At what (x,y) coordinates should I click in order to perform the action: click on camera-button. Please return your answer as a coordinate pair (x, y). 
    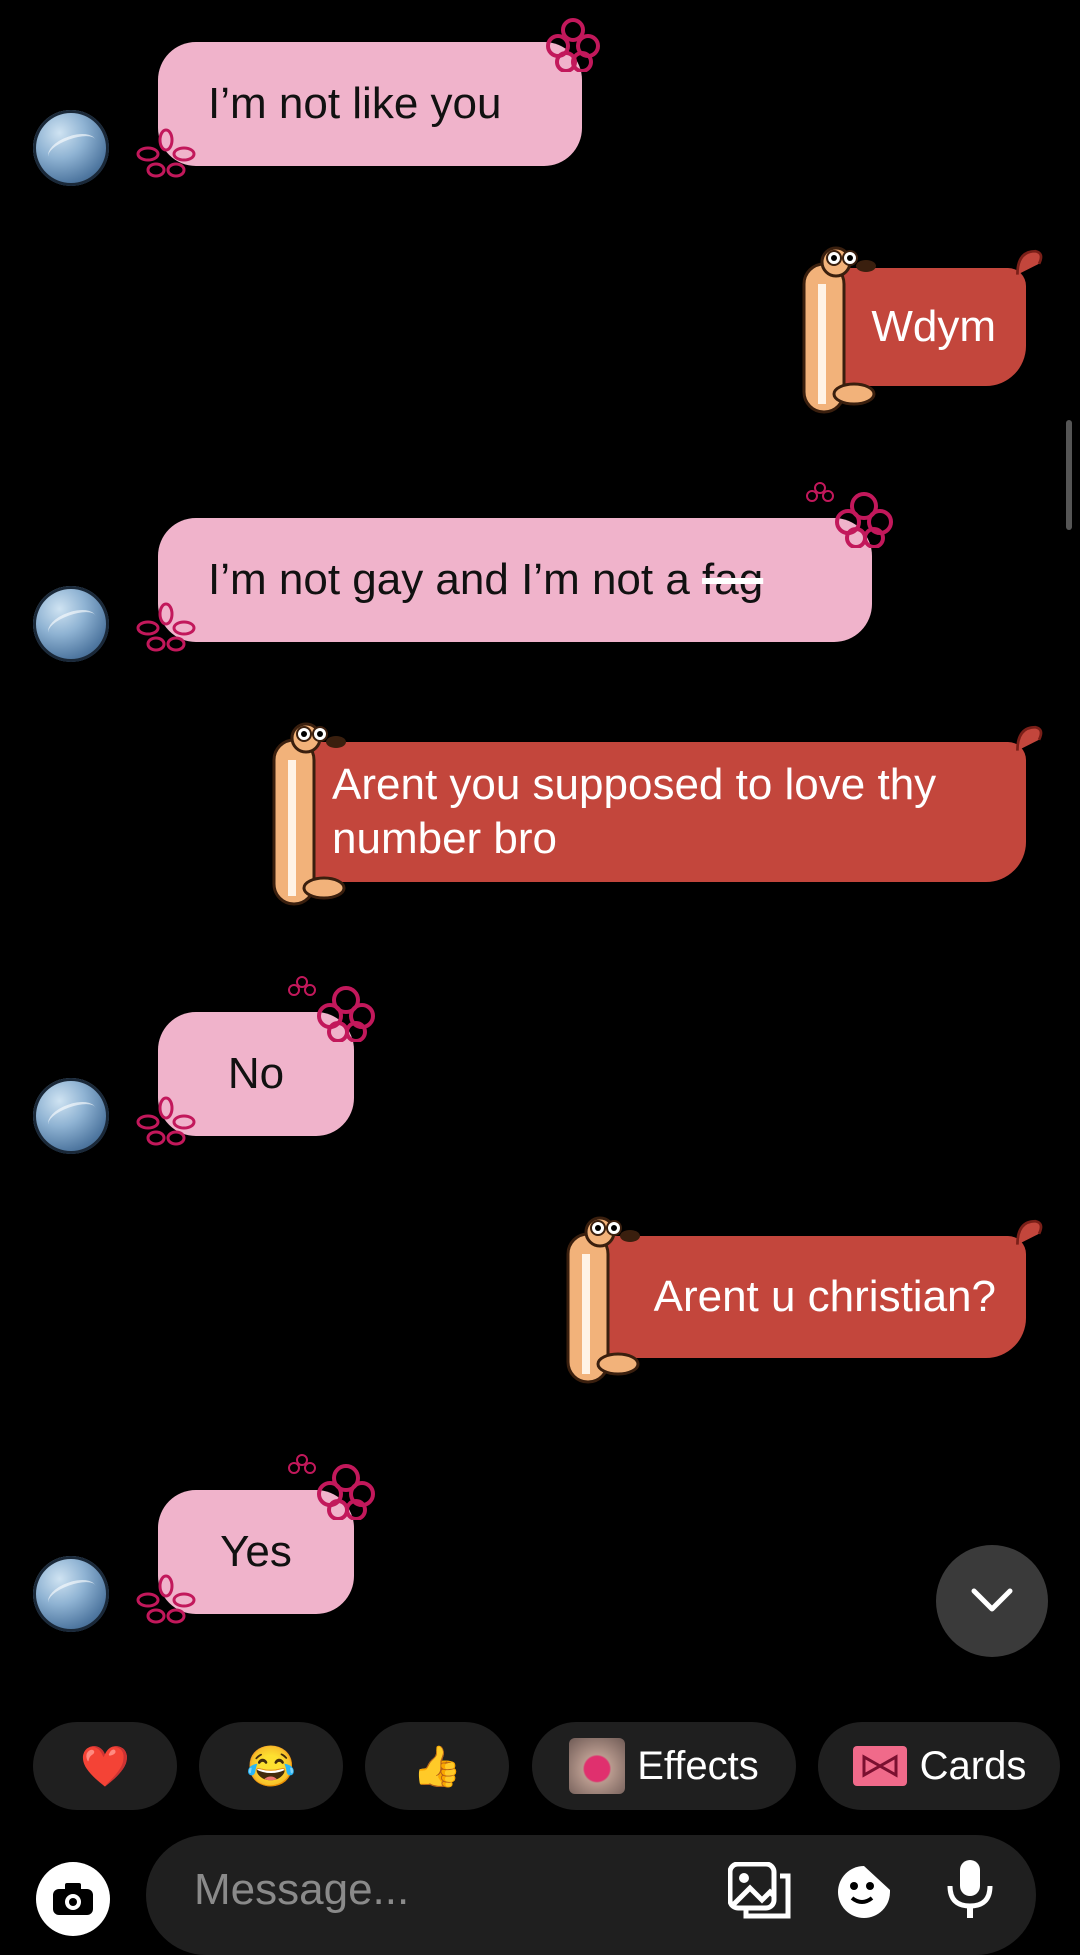
    Looking at the image, I should click on (73, 1899).